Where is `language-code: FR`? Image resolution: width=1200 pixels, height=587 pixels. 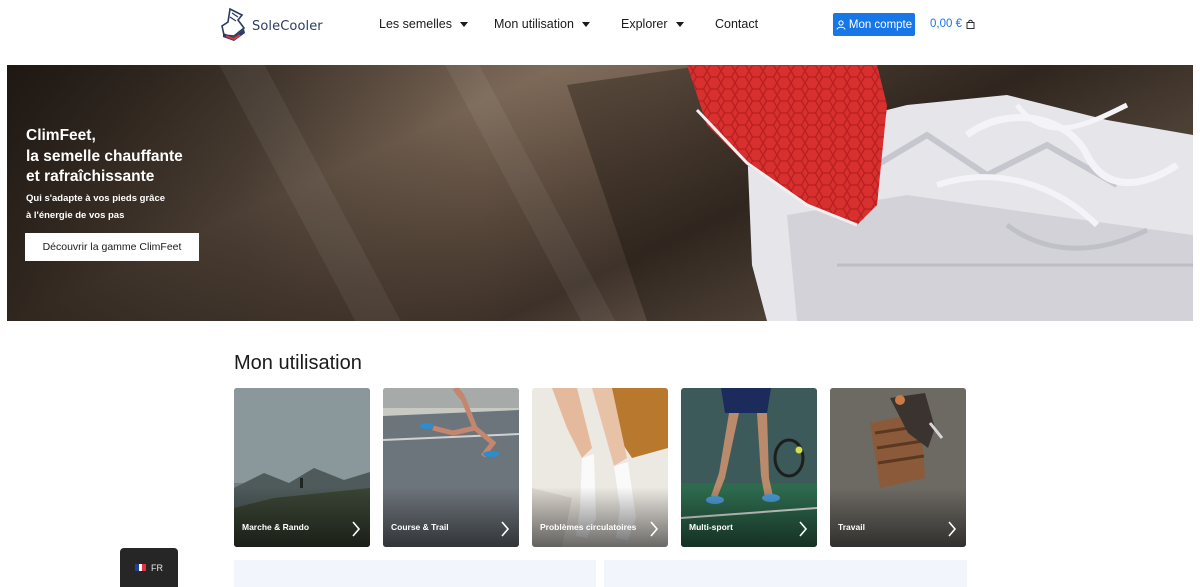 language-code: FR is located at coordinates (157, 567).